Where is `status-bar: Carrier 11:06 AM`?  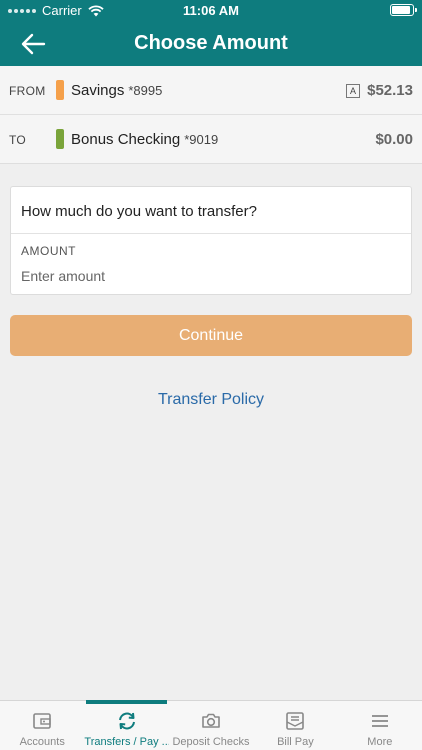 status-bar: Carrier 11:06 AM is located at coordinates (211, 11).